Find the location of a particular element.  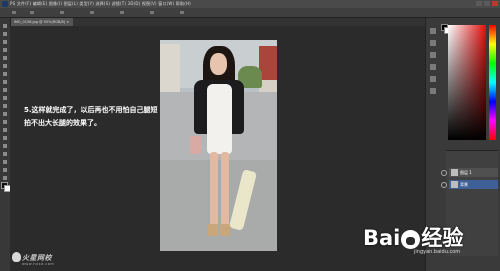

path-select-tool-icon is located at coordinates (5, 154).